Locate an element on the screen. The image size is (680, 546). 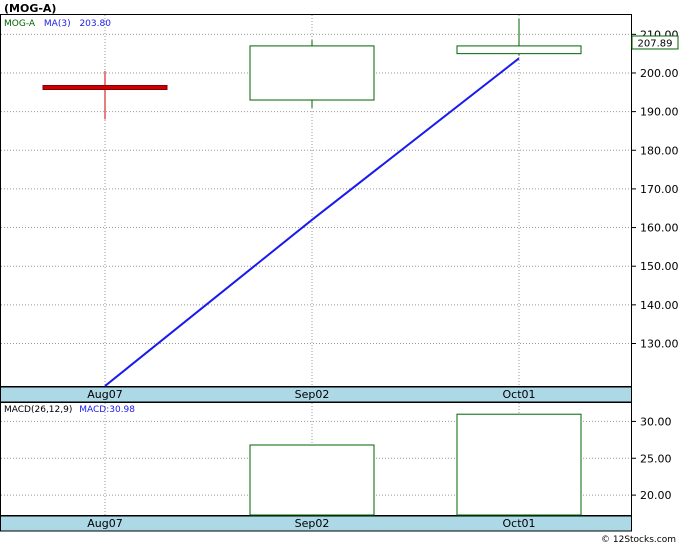
legend-symbol: MOG-A is located at coordinates (20, 24).